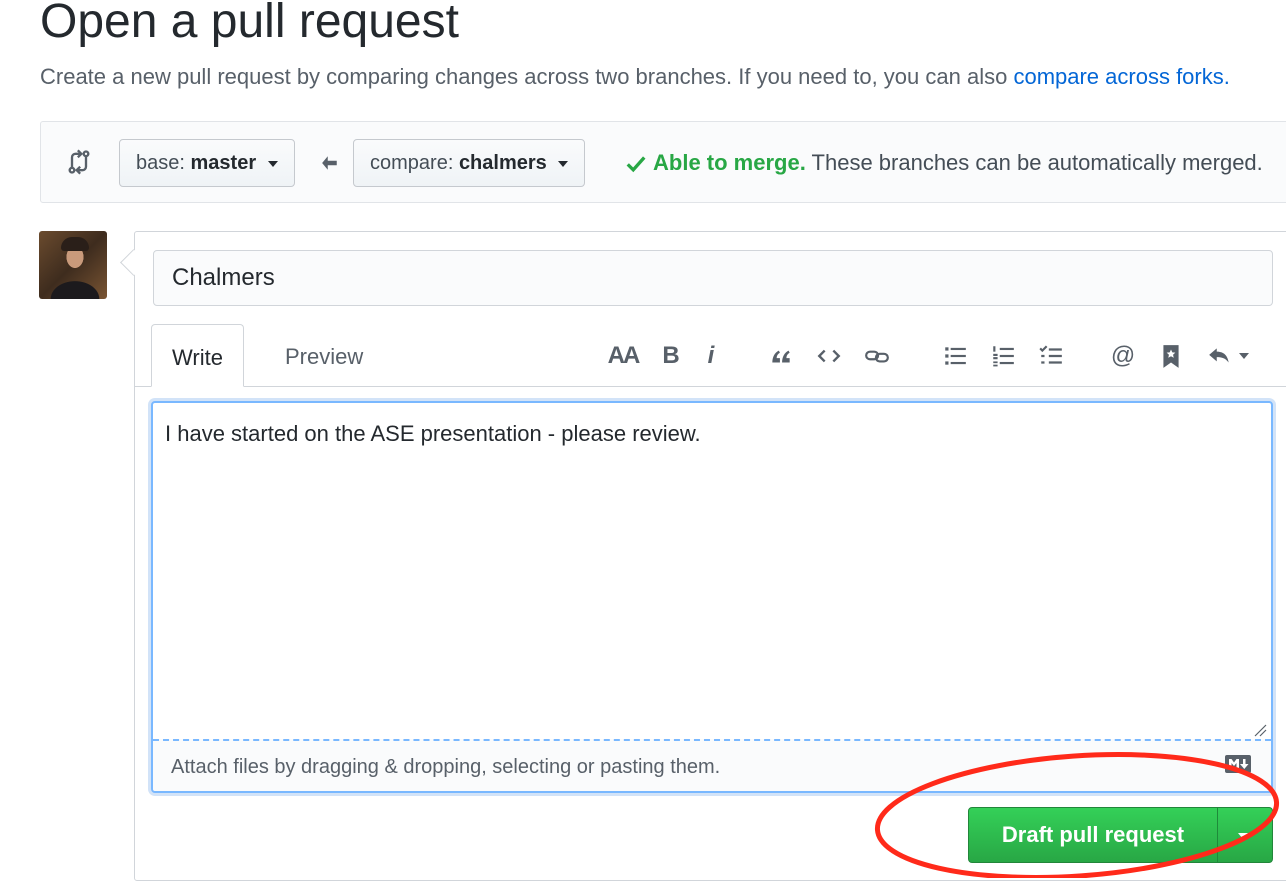  Describe the element at coordinates (636, 164) in the screenshot. I see `check-icon` at that location.